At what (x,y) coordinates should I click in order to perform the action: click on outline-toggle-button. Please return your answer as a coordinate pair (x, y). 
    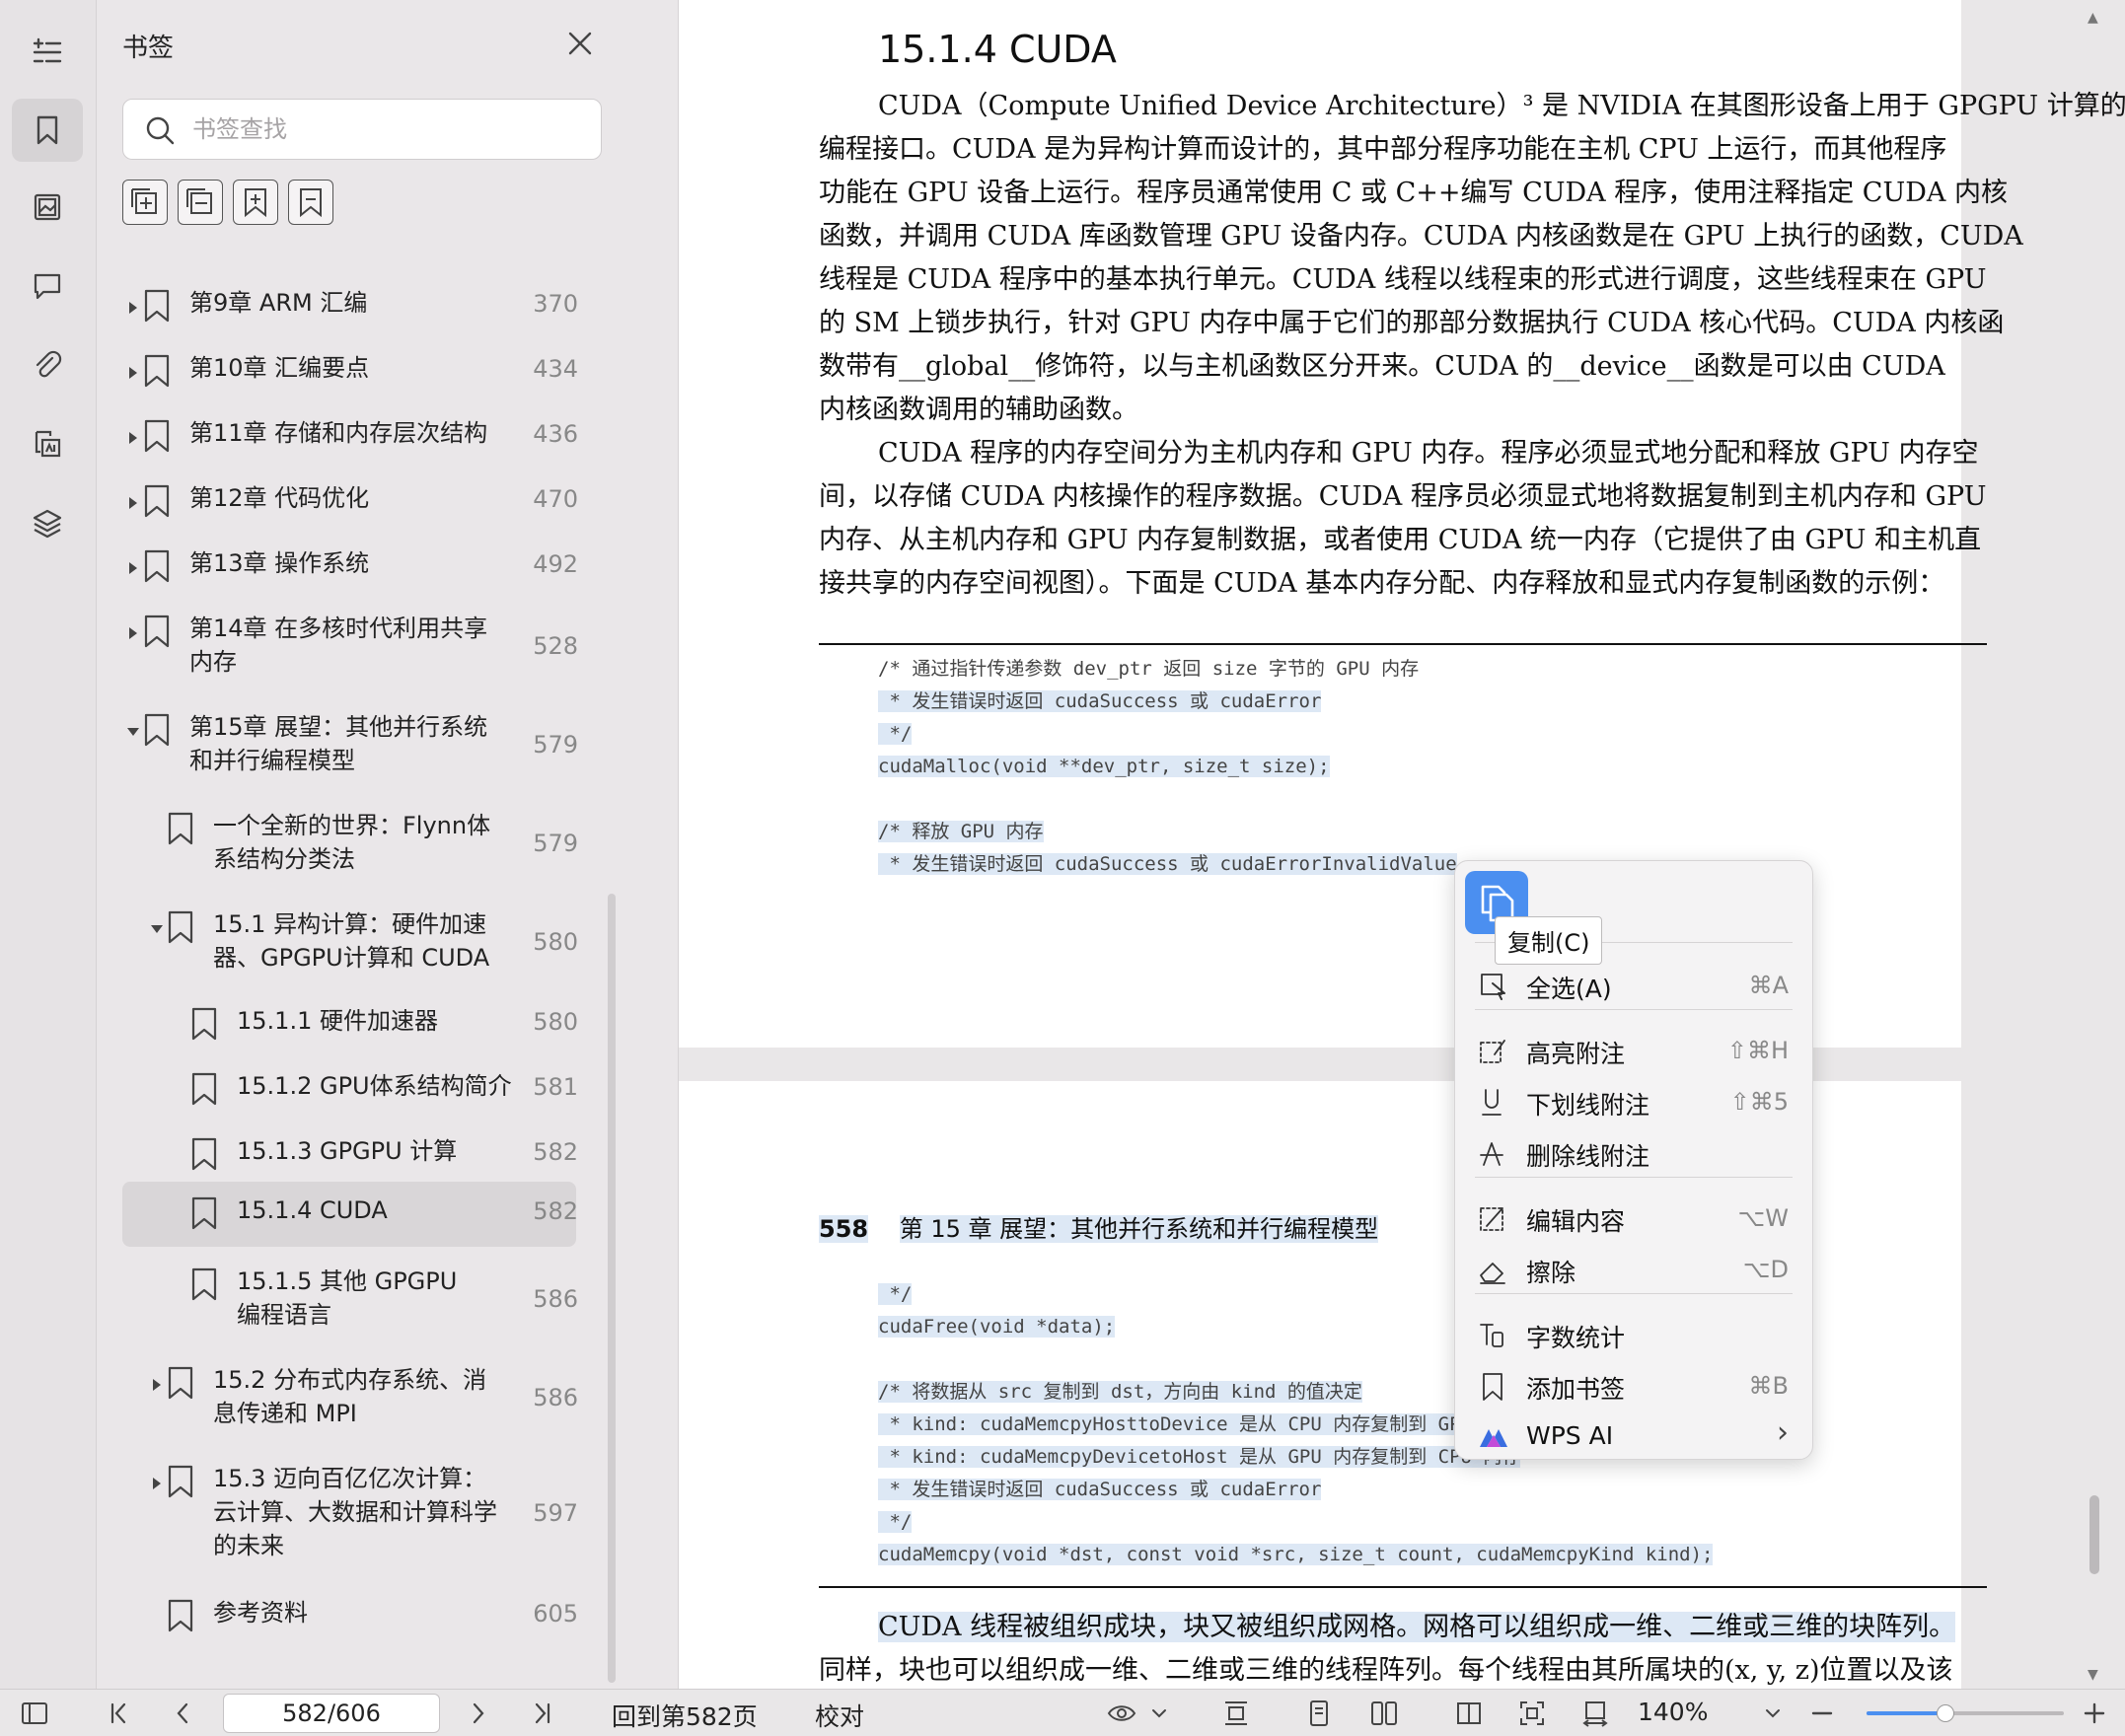
    Looking at the image, I should click on (47, 51).